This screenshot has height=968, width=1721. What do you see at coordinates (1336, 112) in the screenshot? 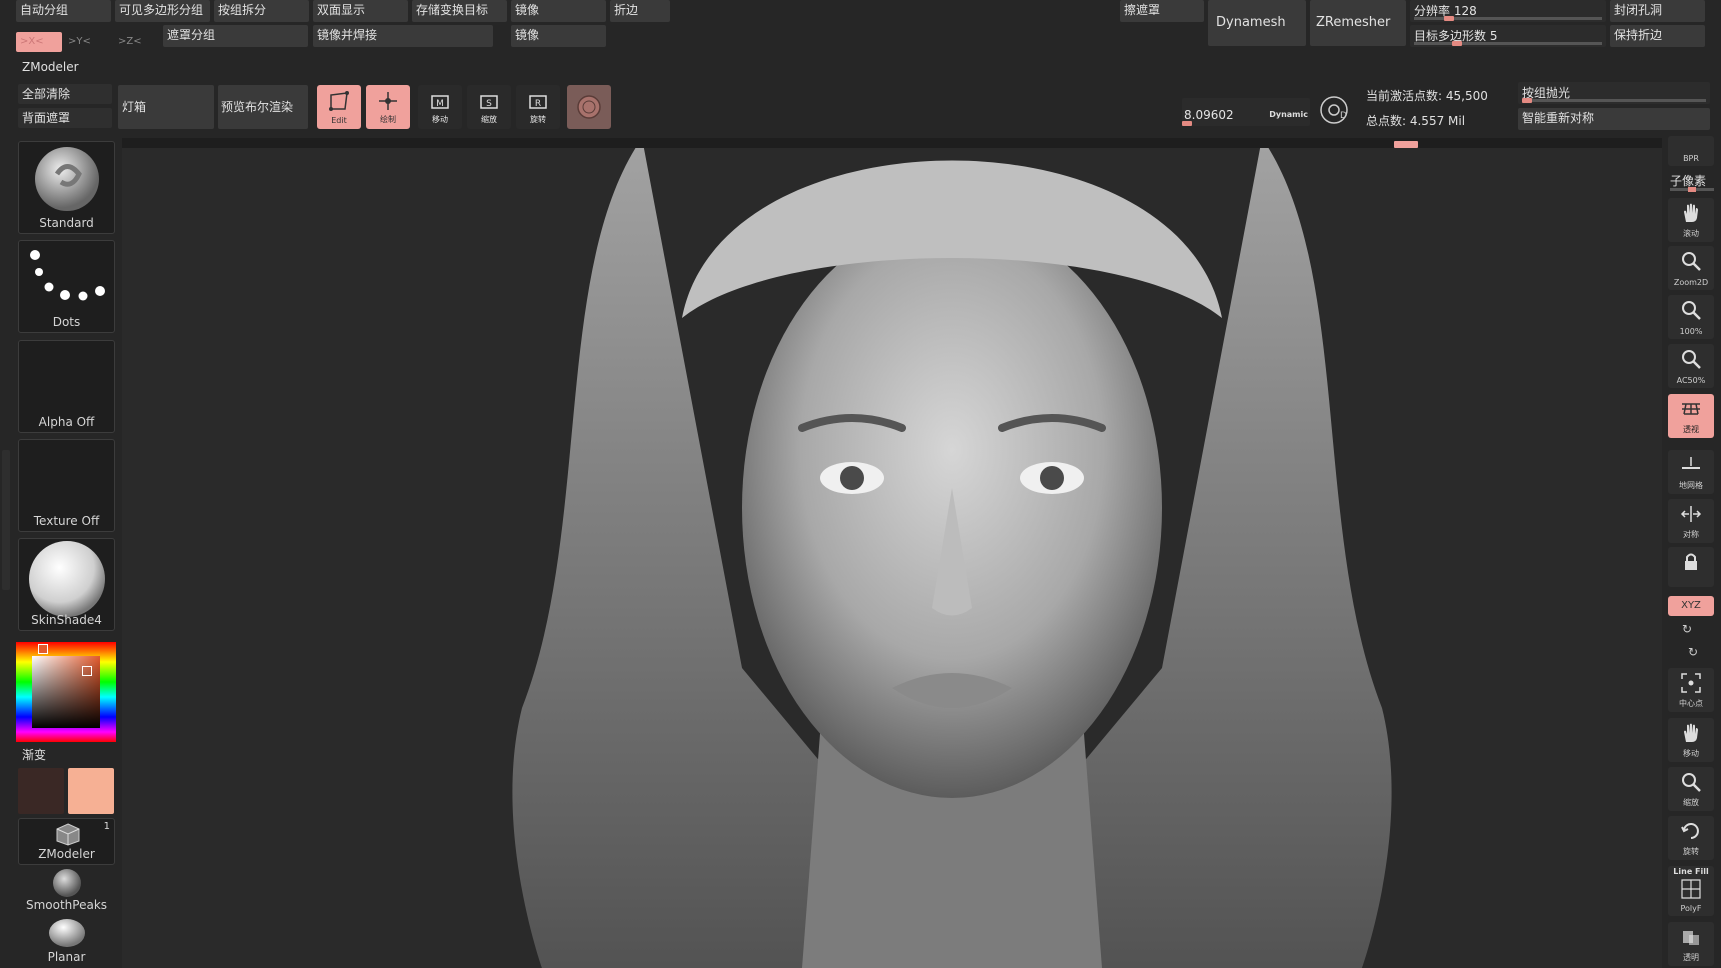
I see `dynamic-persp-button: D` at bounding box center [1336, 112].